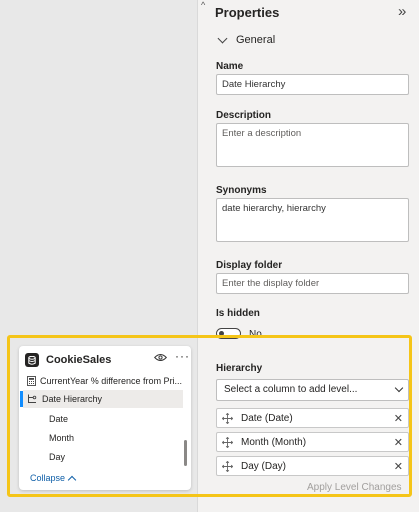 This screenshot has width=419, height=512. Describe the element at coordinates (312, 466) in the screenshot. I see `hierarchy-level-item: Day (Day) ✕` at that location.